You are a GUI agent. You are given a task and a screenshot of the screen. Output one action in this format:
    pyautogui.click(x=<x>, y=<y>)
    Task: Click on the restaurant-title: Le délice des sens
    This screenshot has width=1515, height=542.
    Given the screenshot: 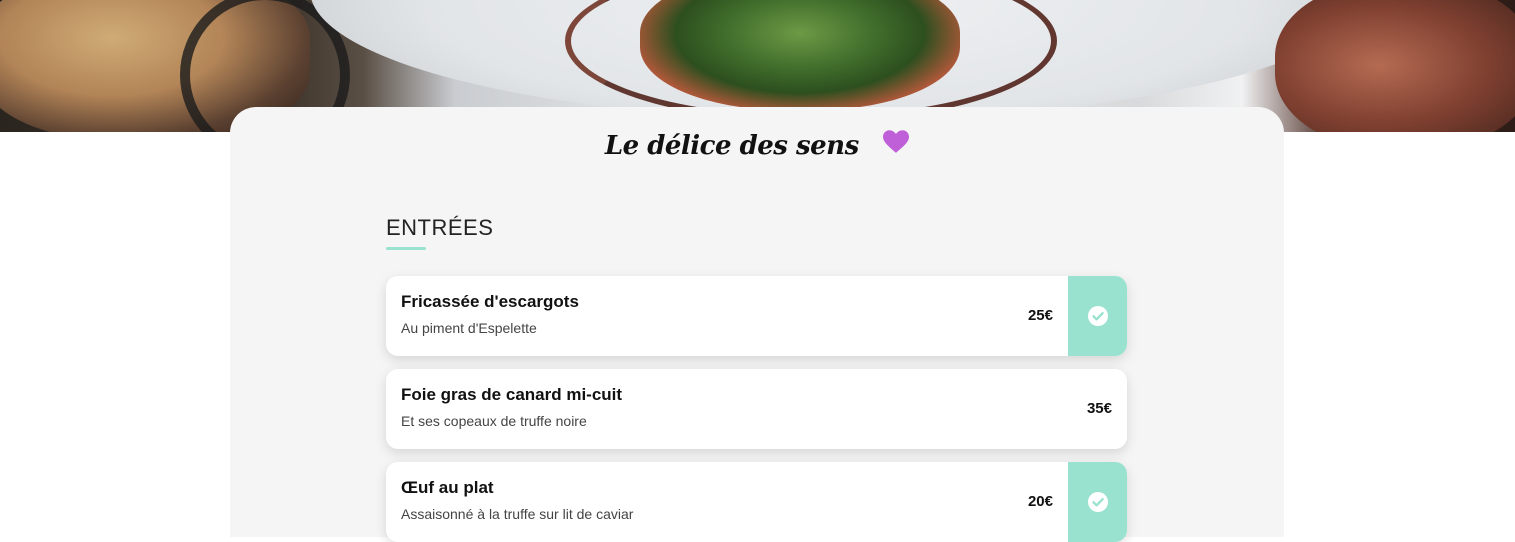 What is the action you would take?
    pyautogui.click(x=731, y=146)
    